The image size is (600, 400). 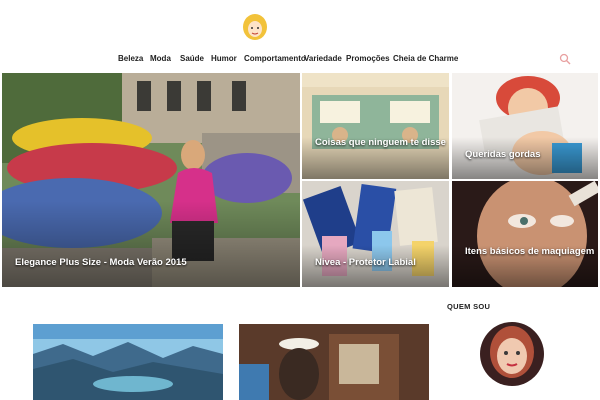 I want to click on featured-top-middle-title: Coisas que ninguem te disse, so click(x=380, y=142).